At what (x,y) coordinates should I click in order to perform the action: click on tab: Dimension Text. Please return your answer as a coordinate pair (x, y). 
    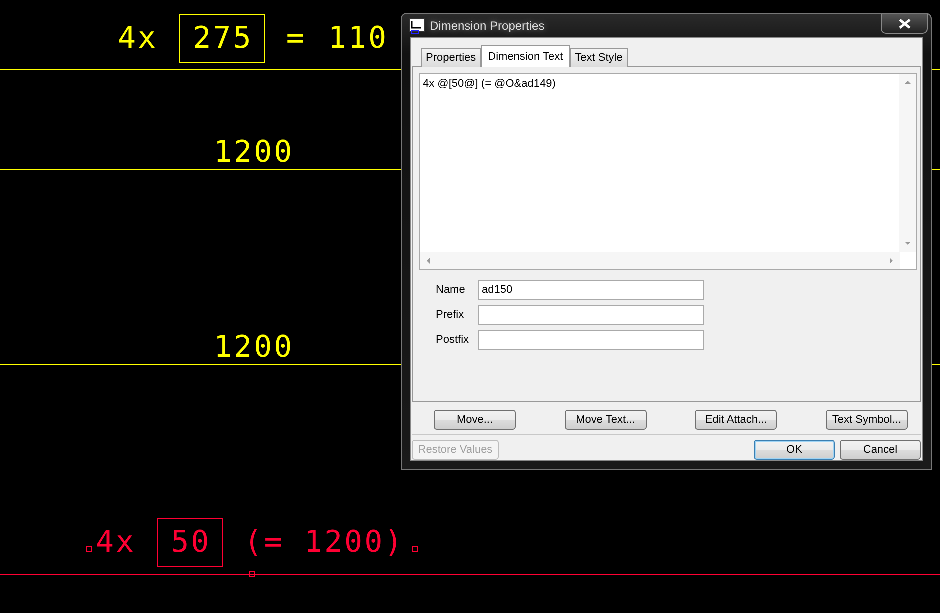
    Looking at the image, I should click on (525, 56).